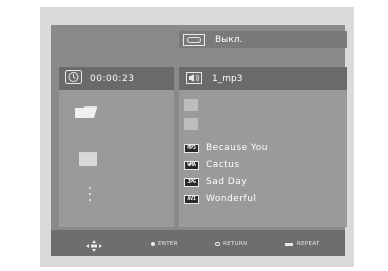 This screenshot has height=271, width=388. What do you see at coordinates (198, 243) in the screenshot?
I see `control-hints-bar: ENTER RETURN REPEAT` at bounding box center [198, 243].